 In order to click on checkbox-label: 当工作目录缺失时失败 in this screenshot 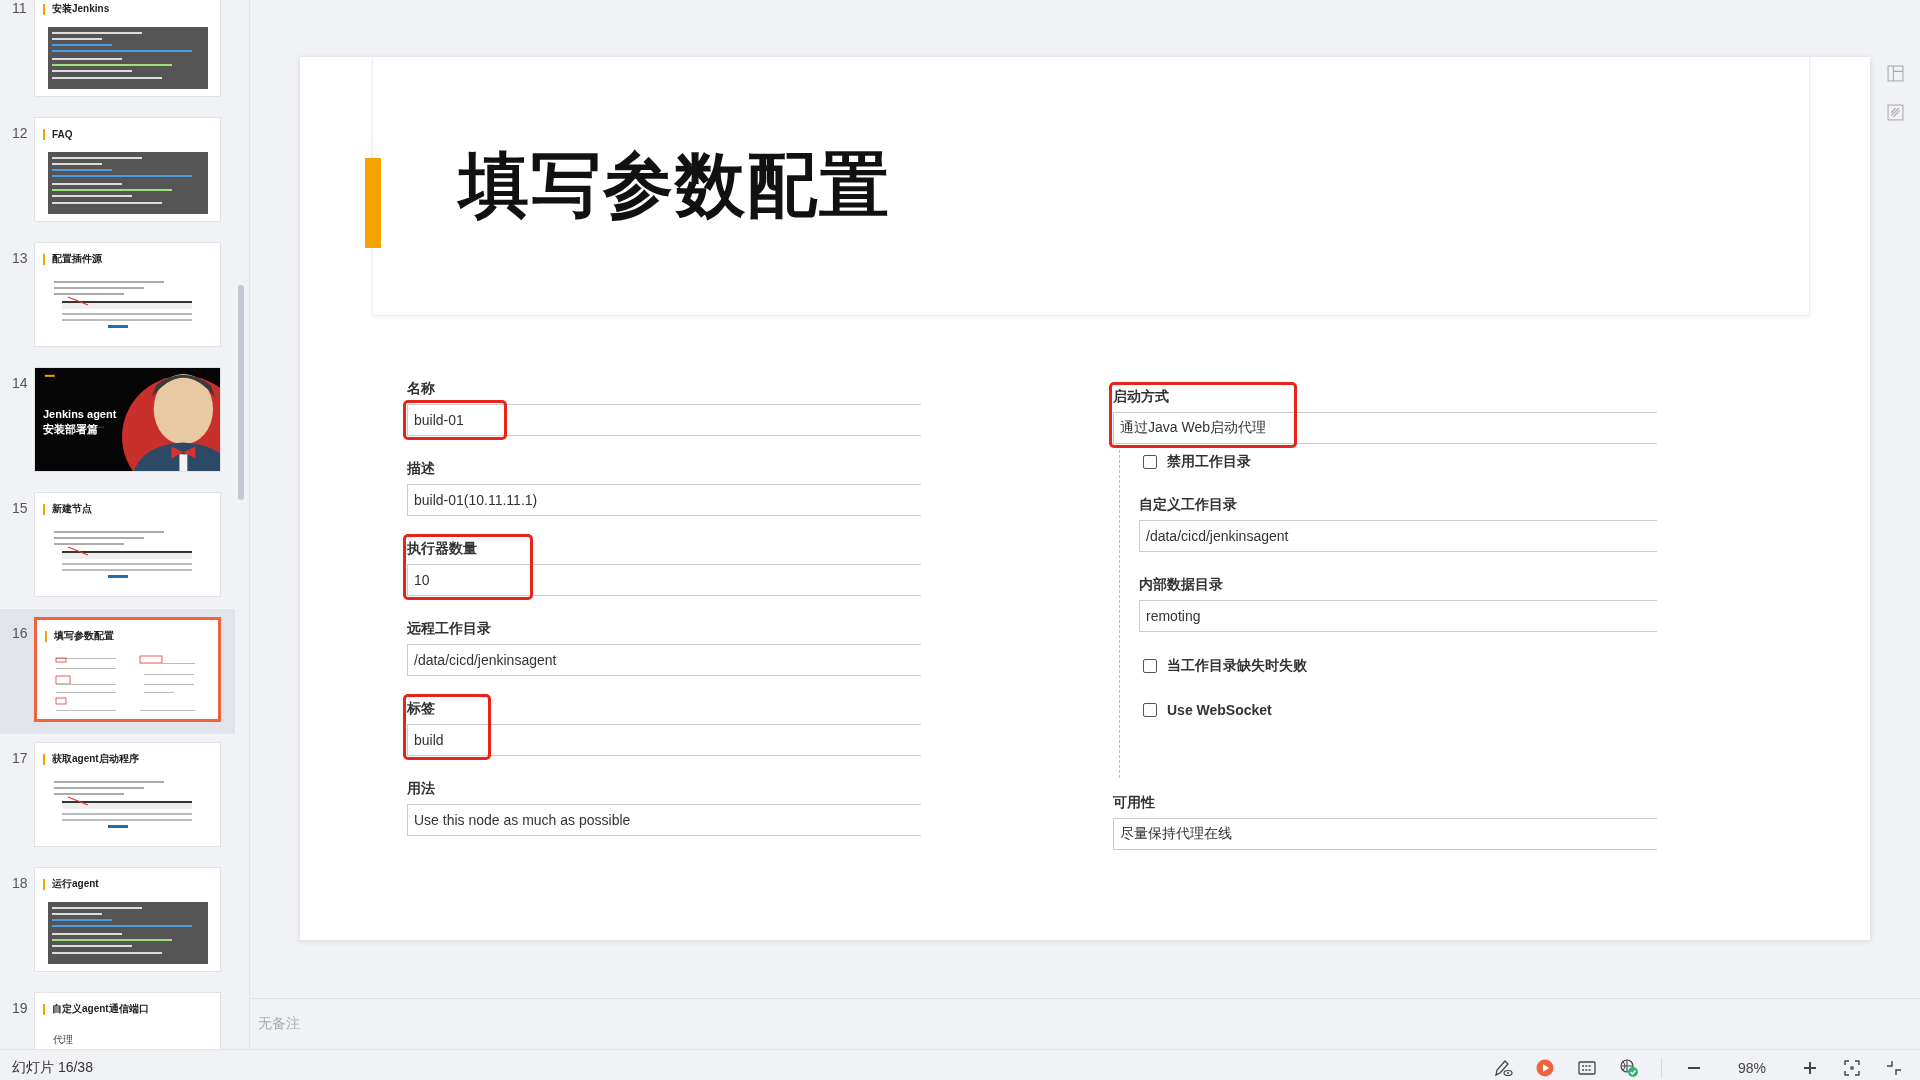, I will do `click(1237, 666)`.